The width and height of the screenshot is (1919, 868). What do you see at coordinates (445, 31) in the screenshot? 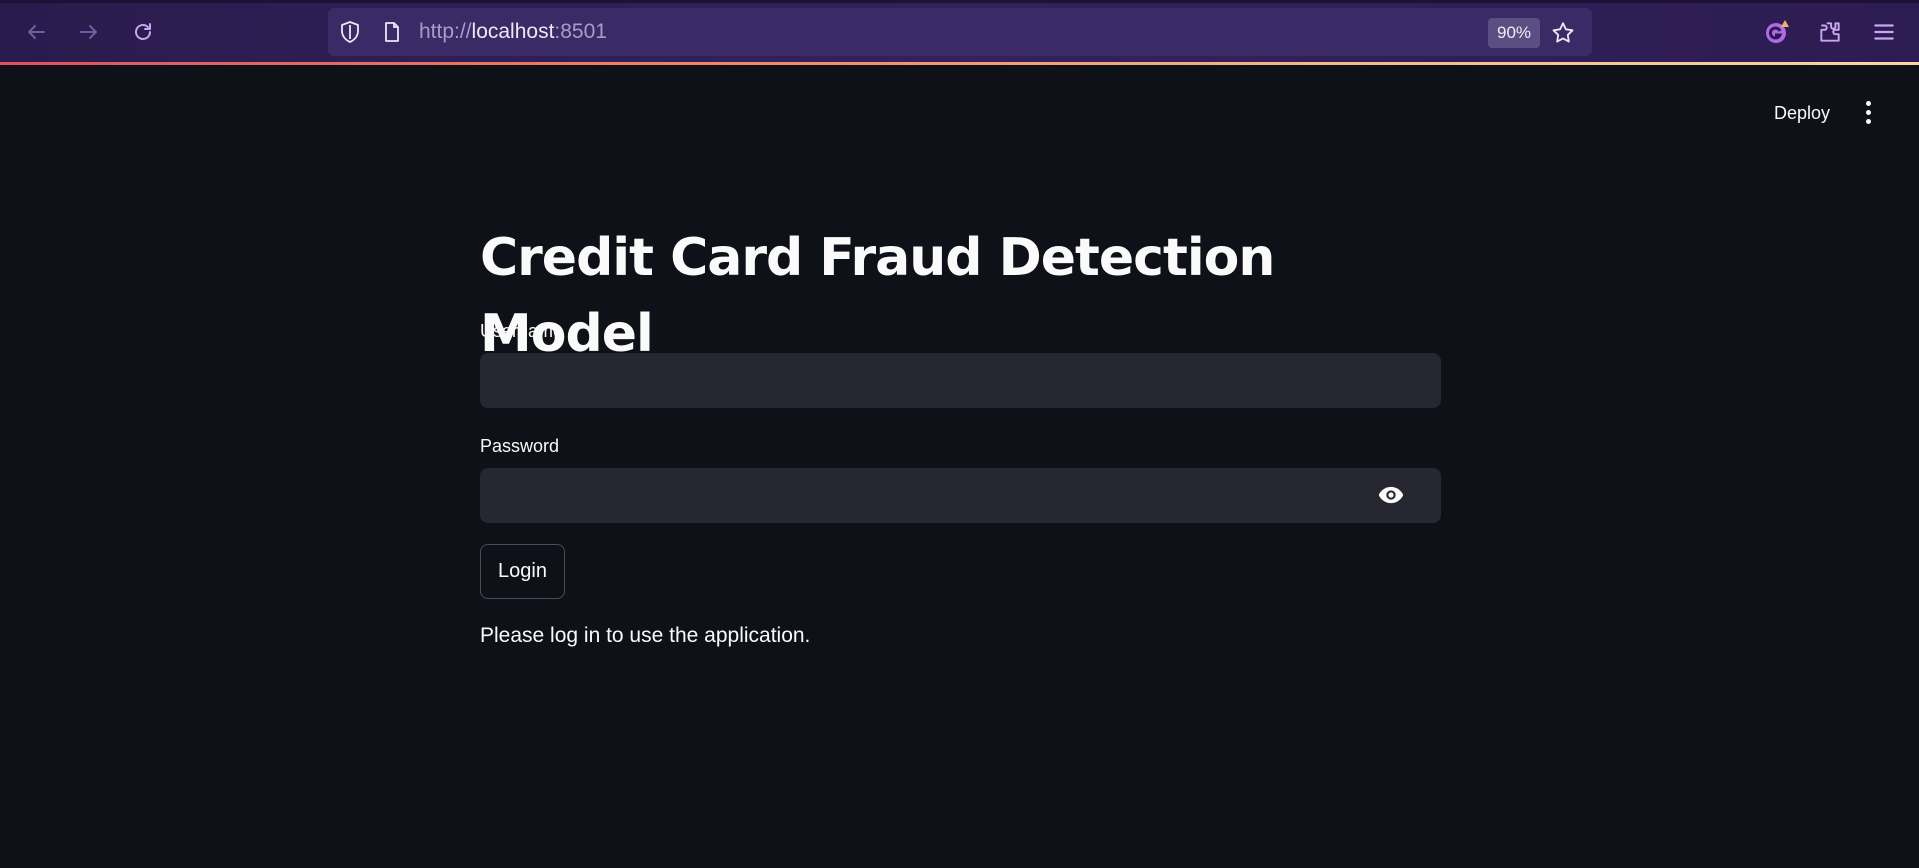
I see `url-scheme: http://` at bounding box center [445, 31].